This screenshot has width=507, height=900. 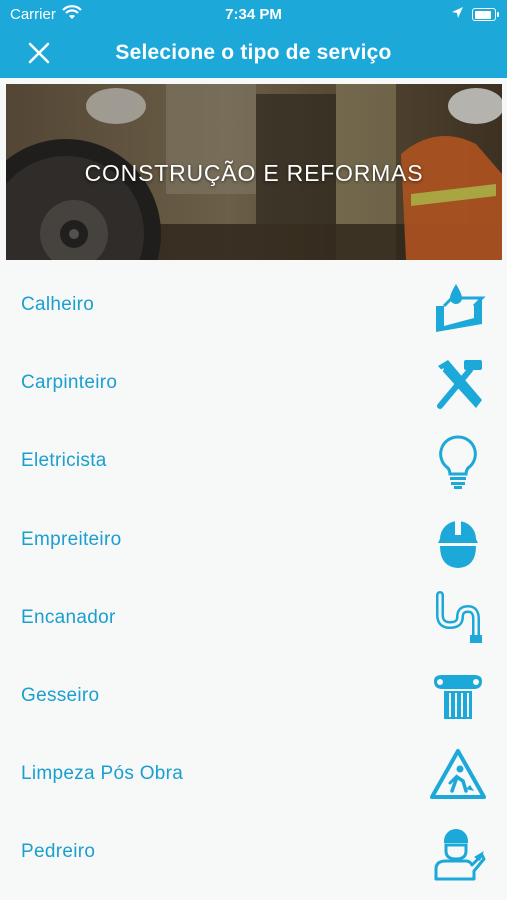 What do you see at coordinates (457, 12) in the screenshot?
I see `location-arrow-icon` at bounding box center [457, 12].